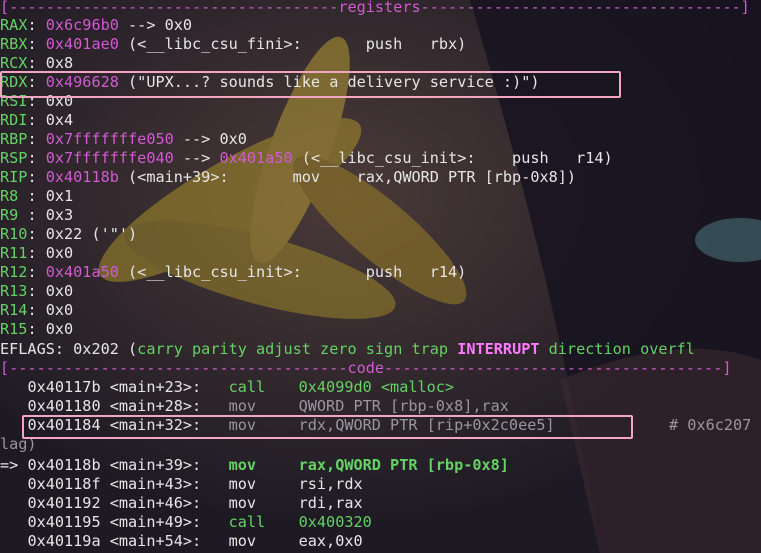 The height and width of the screenshot is (553, 761). I want to click on code-line: 0x401195 <main+49>: call 0x400320, so click(186, 522).